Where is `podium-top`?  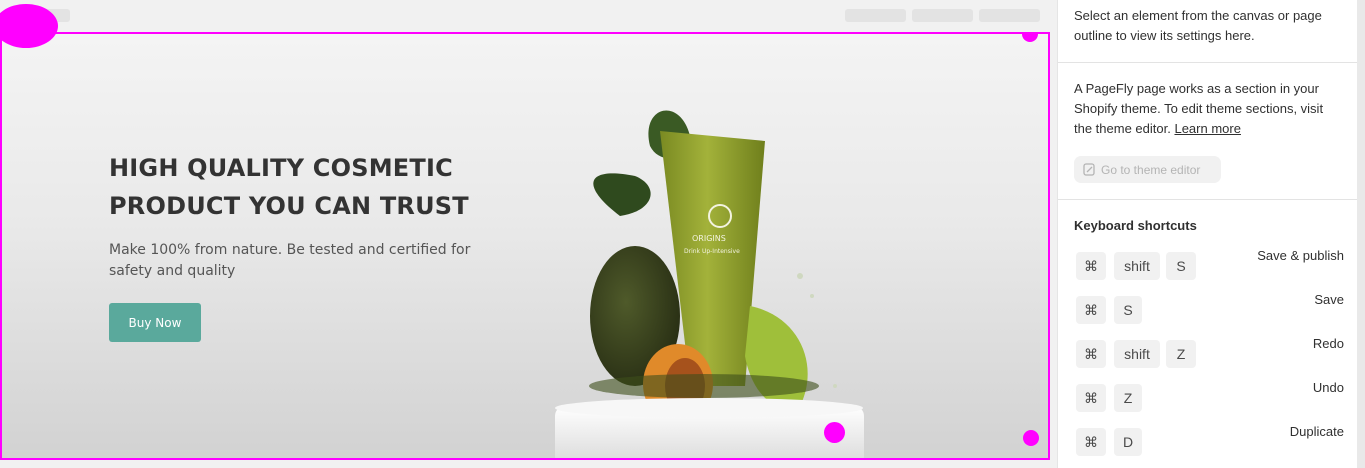
podium-top is located at coordinates (709, 408).